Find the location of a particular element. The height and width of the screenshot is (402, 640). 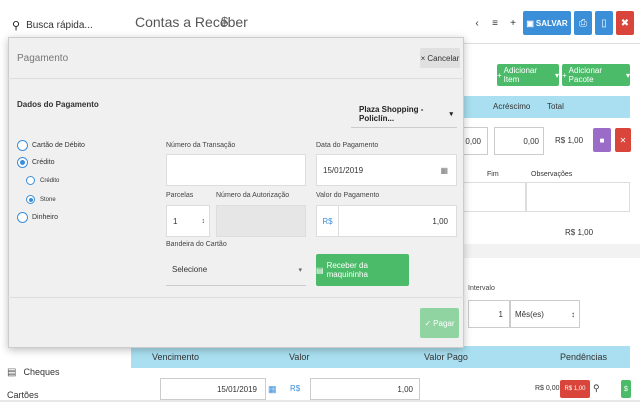

installments-select: 1 ↕ is located at coordinates (188, 221).